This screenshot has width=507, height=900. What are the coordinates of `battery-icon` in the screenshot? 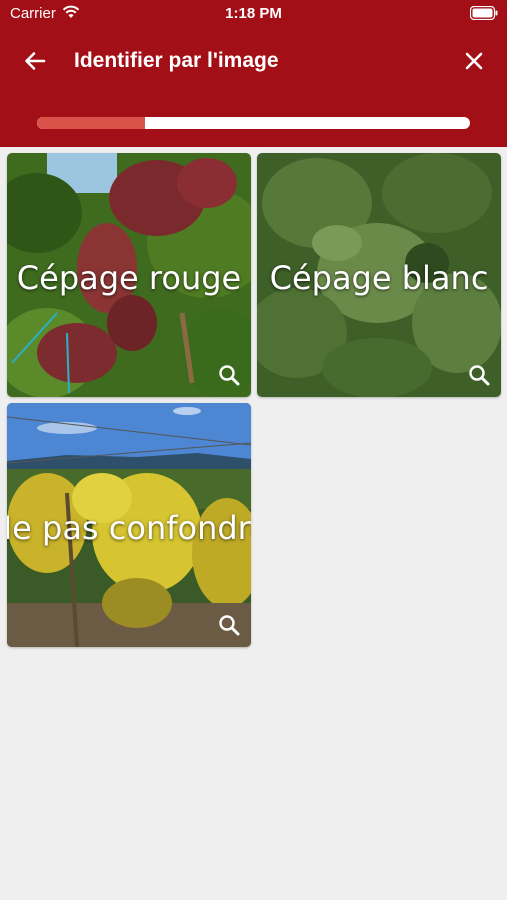 It's located at (484, 13).